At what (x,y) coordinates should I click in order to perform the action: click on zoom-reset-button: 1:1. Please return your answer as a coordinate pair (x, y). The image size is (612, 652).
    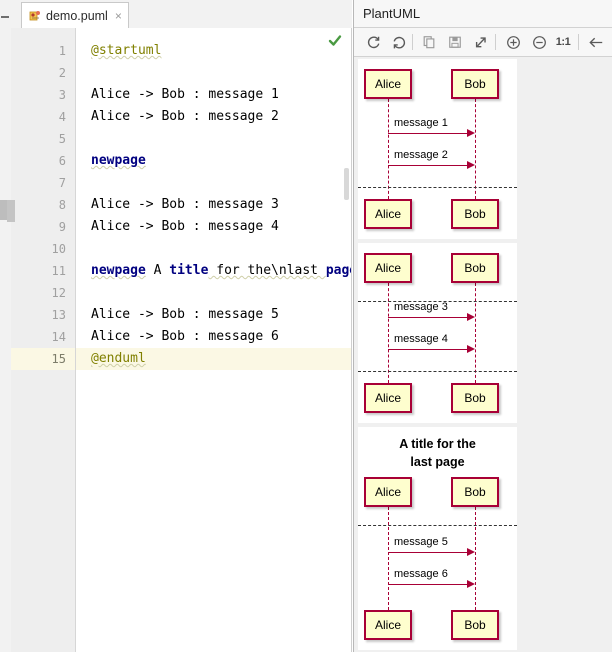
    Looking at the image, I should click on (563, 42).